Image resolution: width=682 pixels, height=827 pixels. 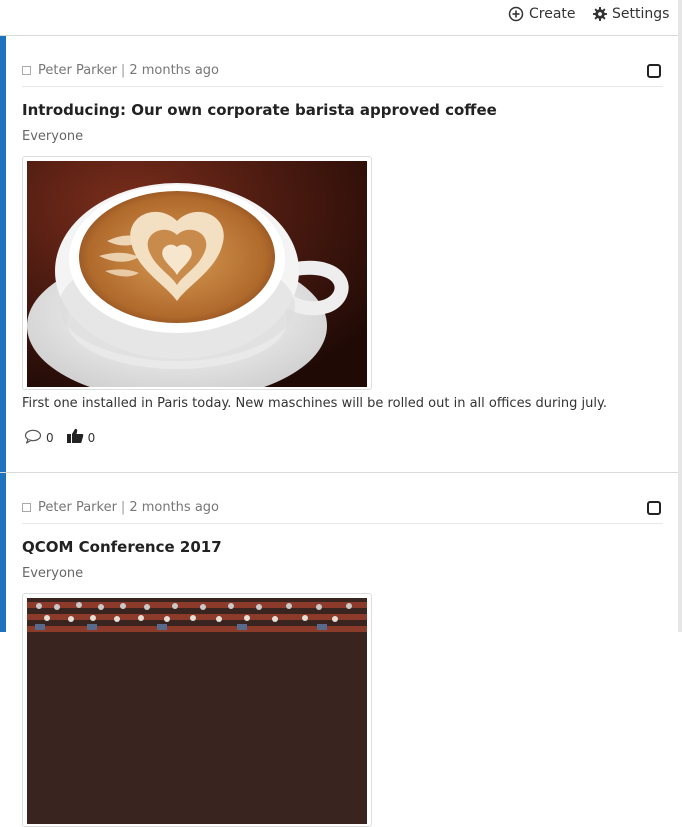 I want to click on like-button: 0, so click(x=81, y=437).